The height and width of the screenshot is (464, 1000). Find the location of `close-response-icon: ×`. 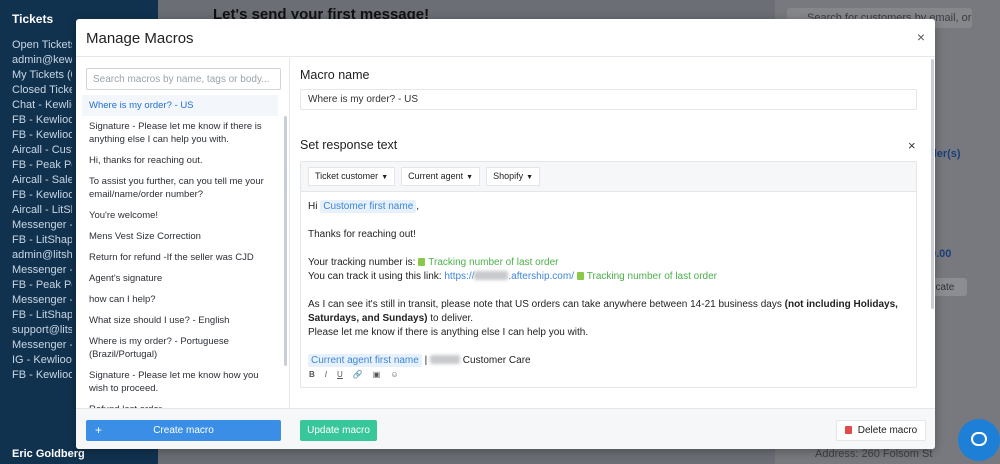

close-response-icon: × is located at coordinates (912, 145).